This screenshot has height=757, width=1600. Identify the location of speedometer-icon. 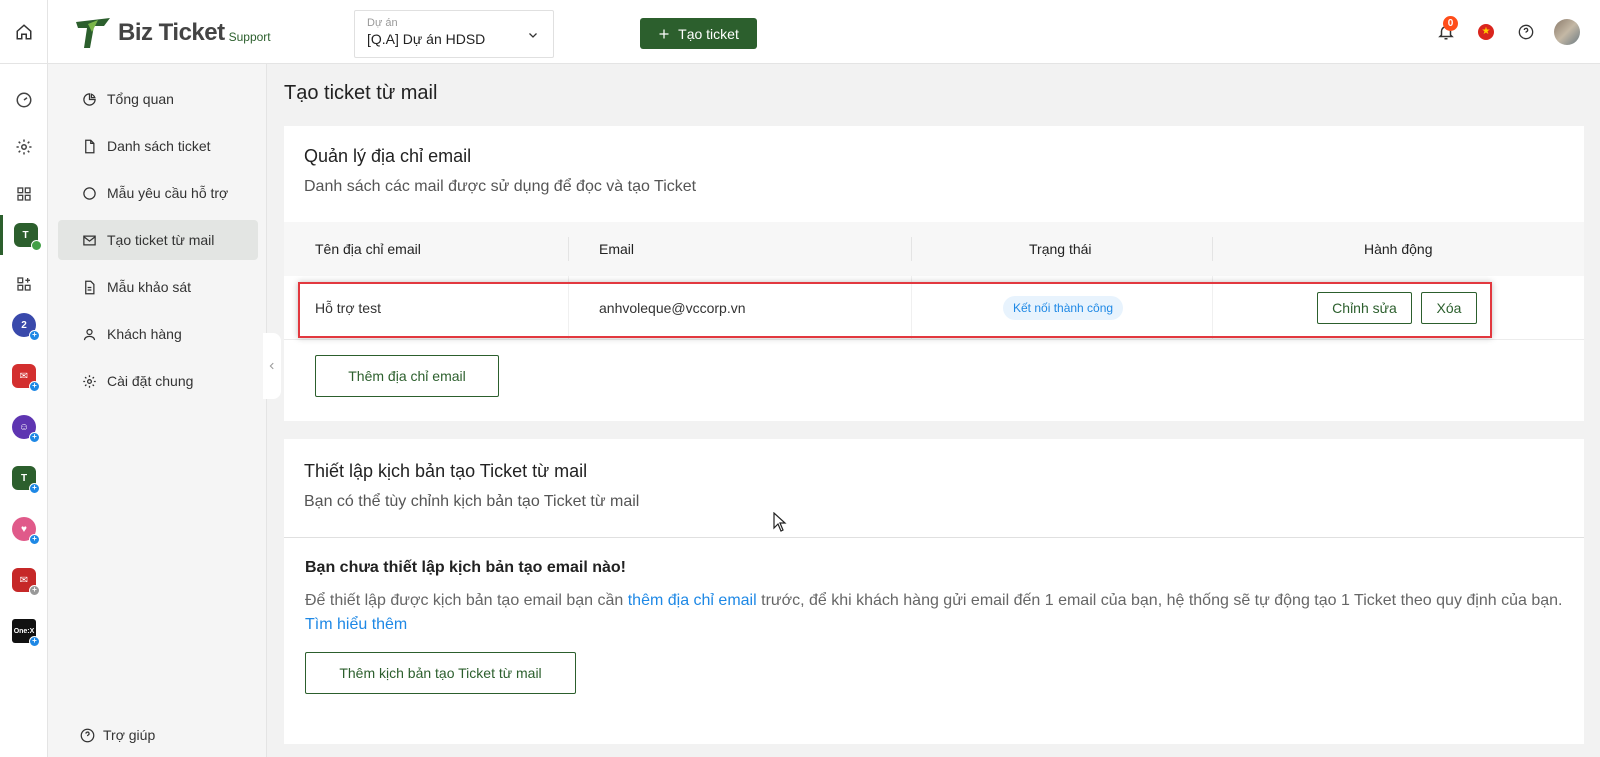
(24, 100).